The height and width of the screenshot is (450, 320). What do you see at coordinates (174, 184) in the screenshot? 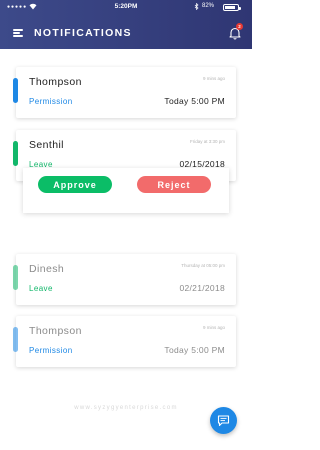
I see `reject-button: Reject` at bounding box center [174, 184].